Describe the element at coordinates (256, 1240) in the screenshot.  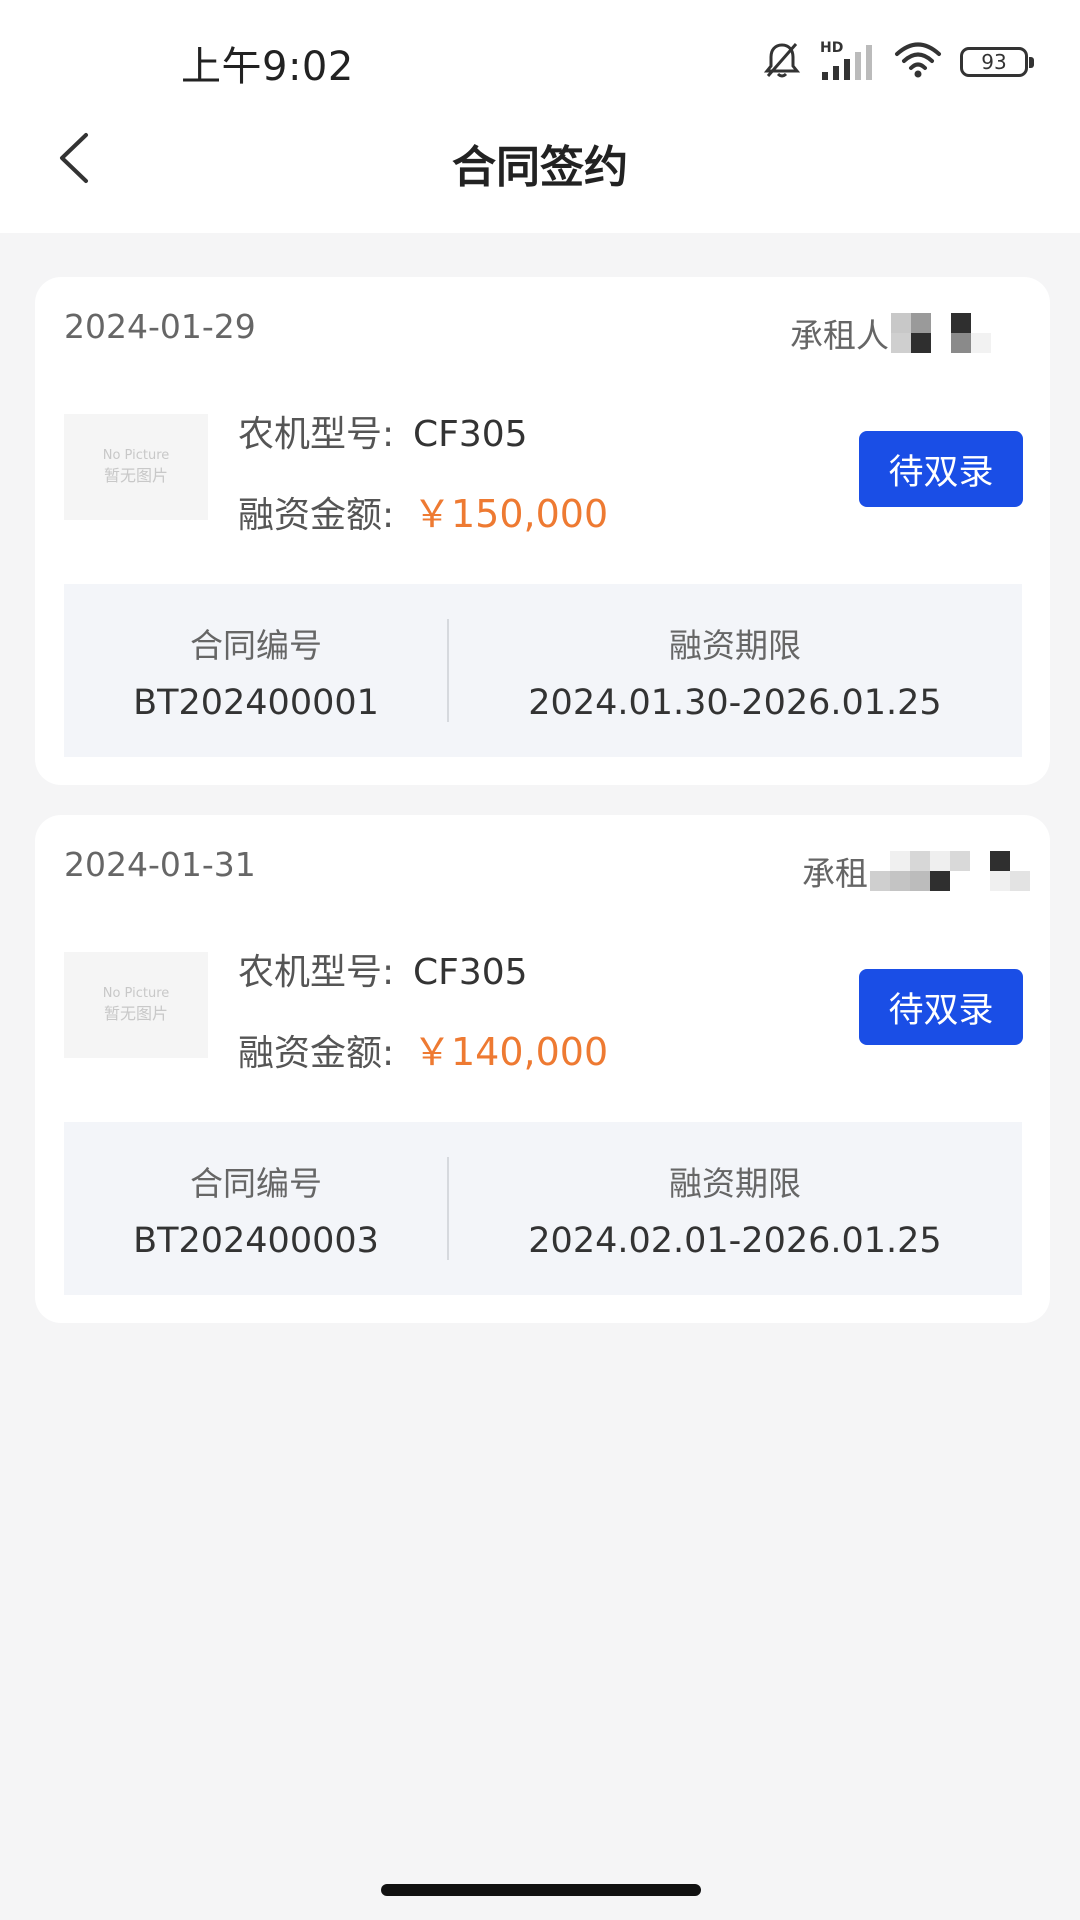
I see `contract-number-value: BT202400003` at that location.